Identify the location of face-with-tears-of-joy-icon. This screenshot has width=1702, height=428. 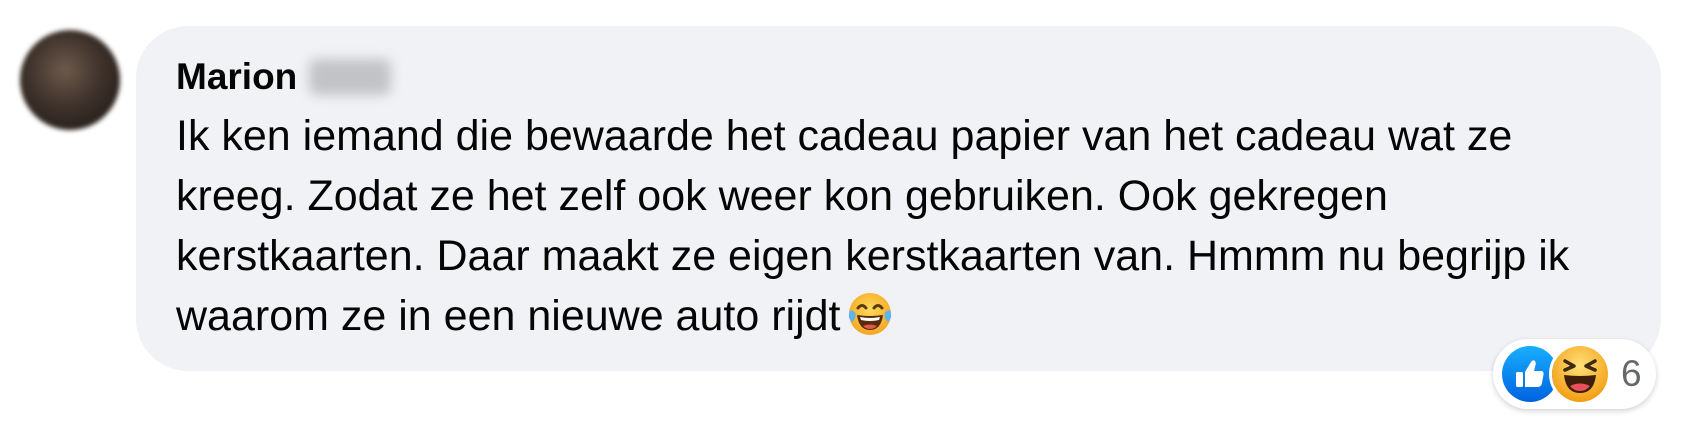
(870, 322).